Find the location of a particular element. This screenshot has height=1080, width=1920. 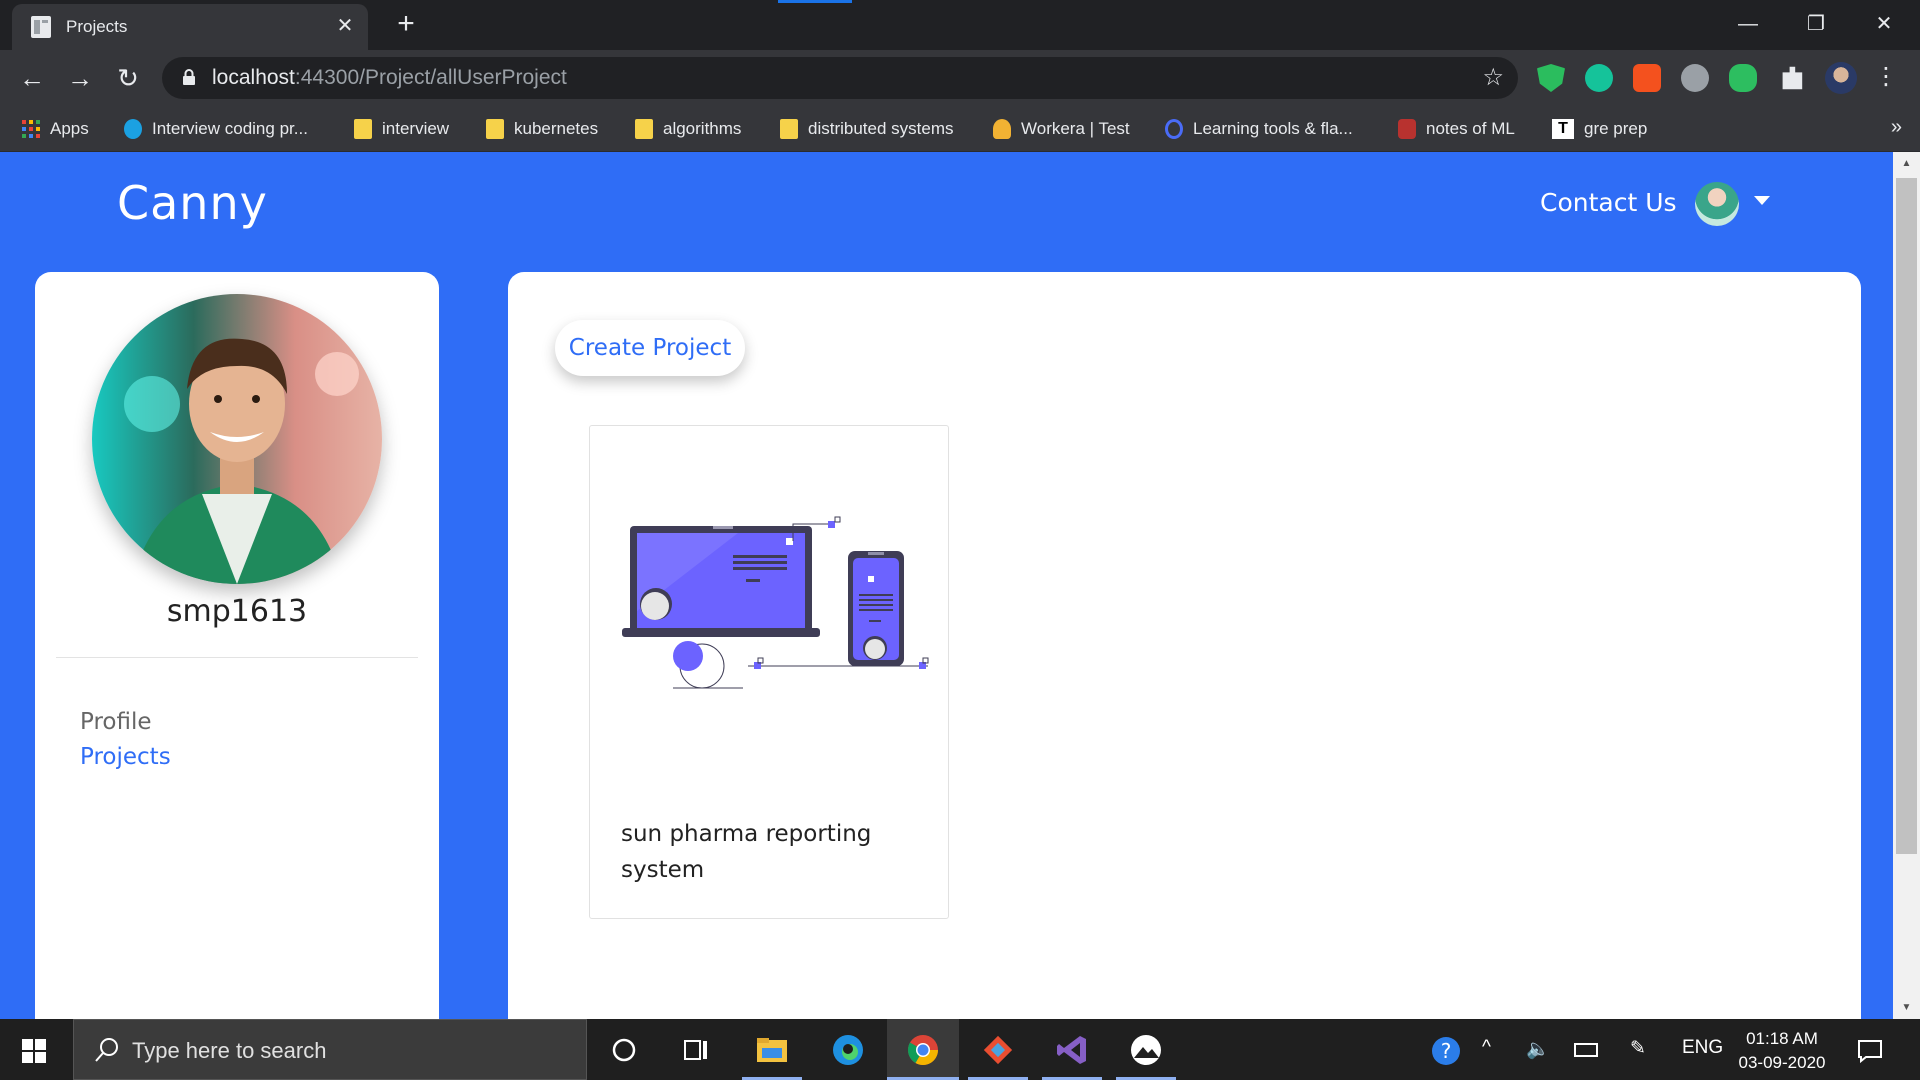

site-icon: T is located at coordinates (1563, 129).